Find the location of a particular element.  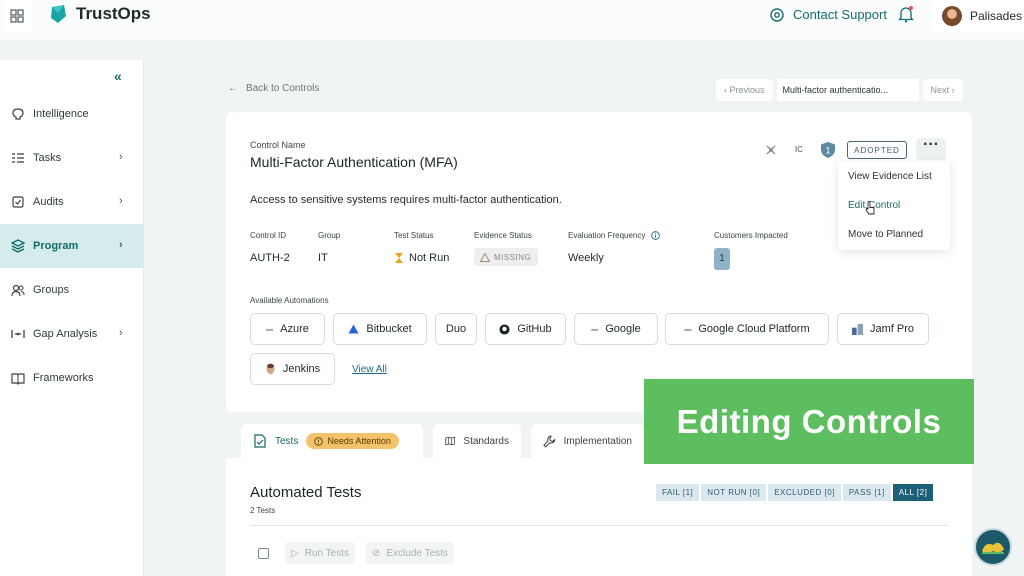

automation-label: Jamf Pro is located at coordinates (891, 329).